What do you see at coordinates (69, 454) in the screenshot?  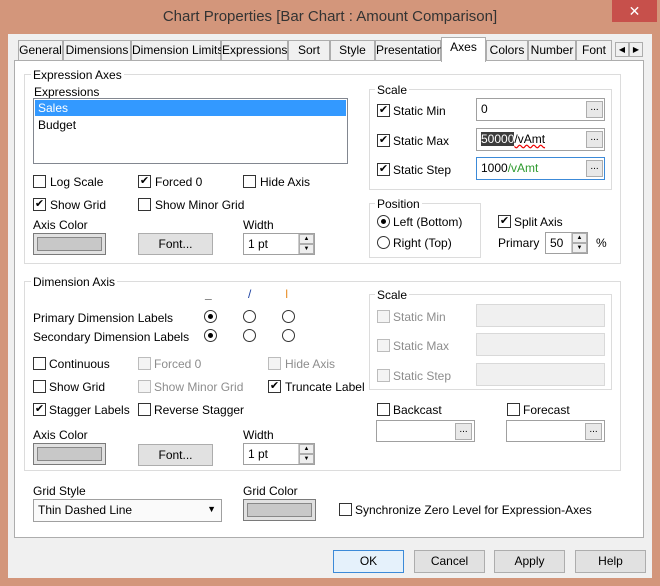 I see `dim-axis-color-button` at bounding box center [69, 454].